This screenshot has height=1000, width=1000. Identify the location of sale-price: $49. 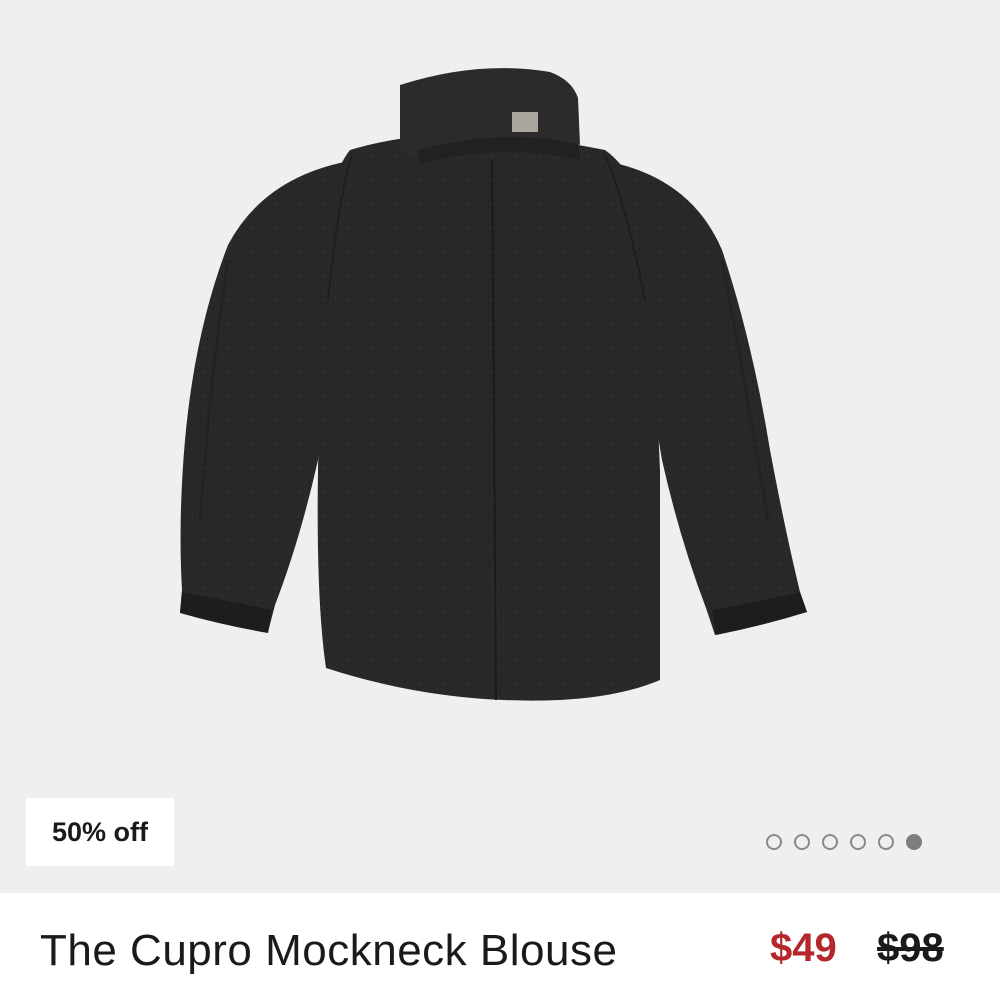
(803, 948).